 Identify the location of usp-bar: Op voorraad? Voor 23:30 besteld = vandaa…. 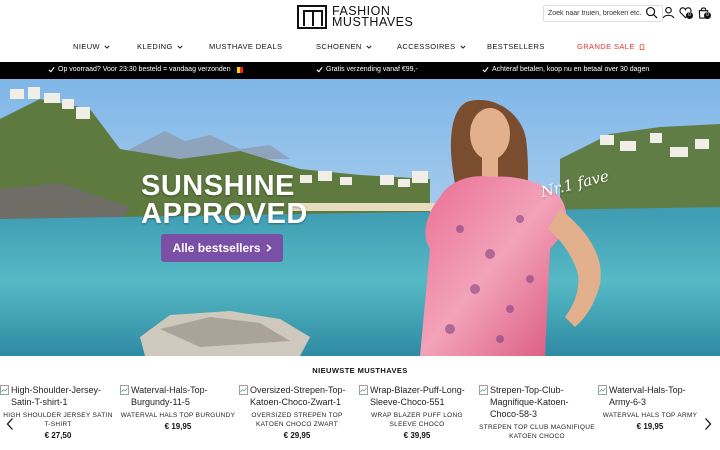
(360, 70).